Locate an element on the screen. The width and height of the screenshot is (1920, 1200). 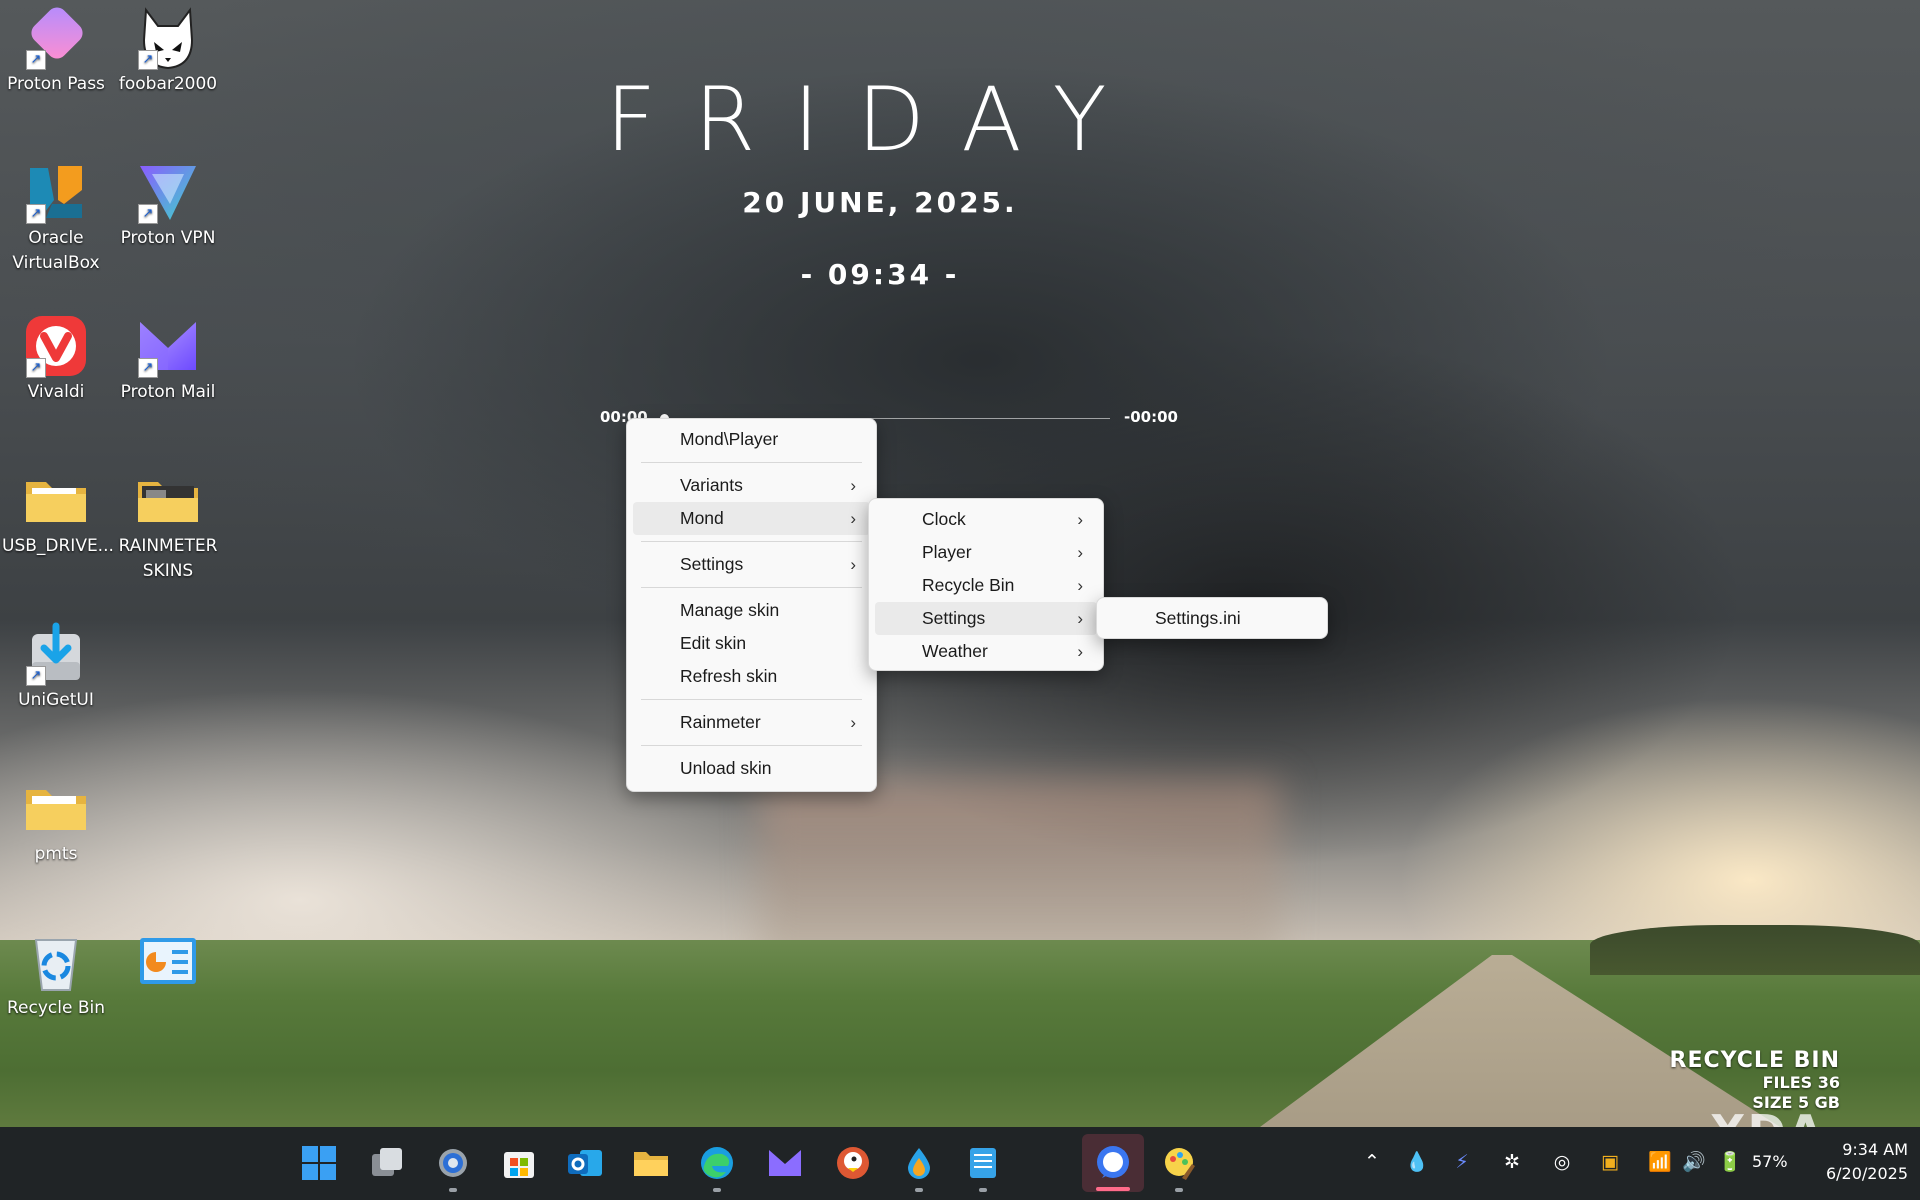
file-explorer-icon is located at coordinates (651, 1163).